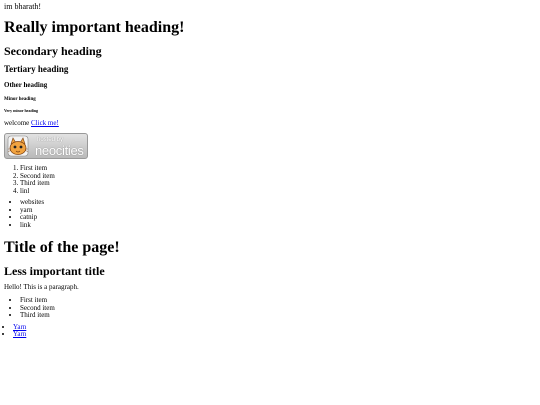 This screenshot has width=540, height=405. What do you see at coordinates (278, 202) in the screenshot?
I see `list-item: websites` at bounding box center [278, 202].